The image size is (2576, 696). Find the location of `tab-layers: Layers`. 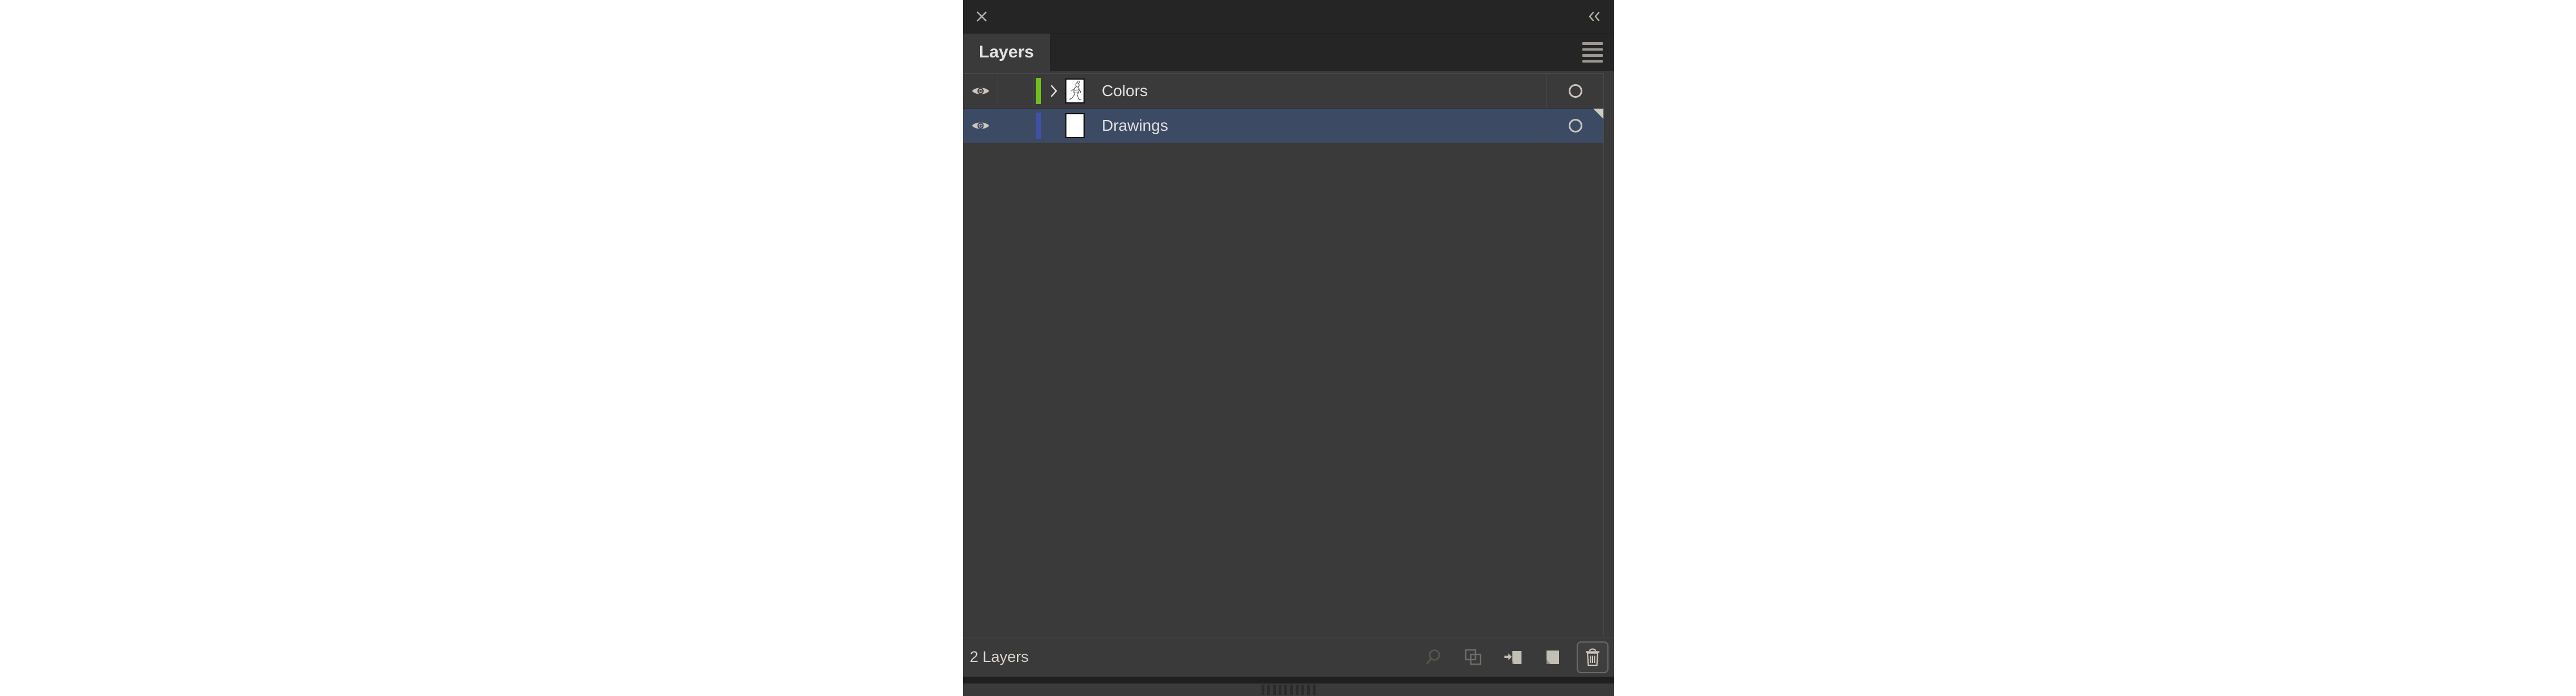

tab-layers: Layers is located at coordinates (1007, 52).